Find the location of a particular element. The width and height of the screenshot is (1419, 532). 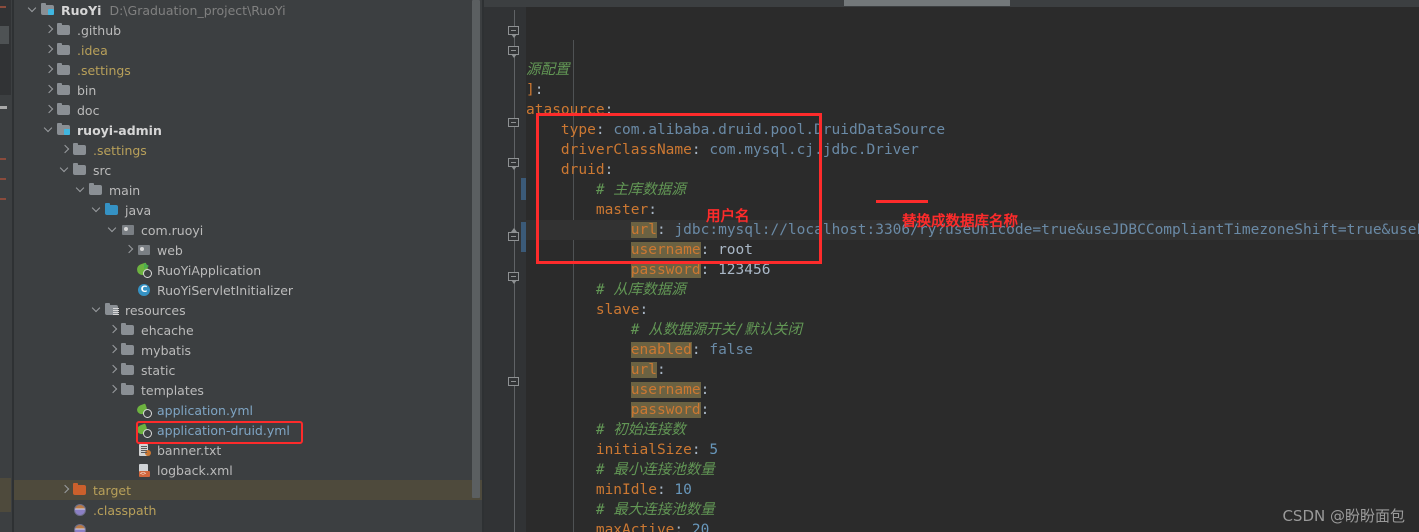

tree-row: web is located at coordinates (249, 250).